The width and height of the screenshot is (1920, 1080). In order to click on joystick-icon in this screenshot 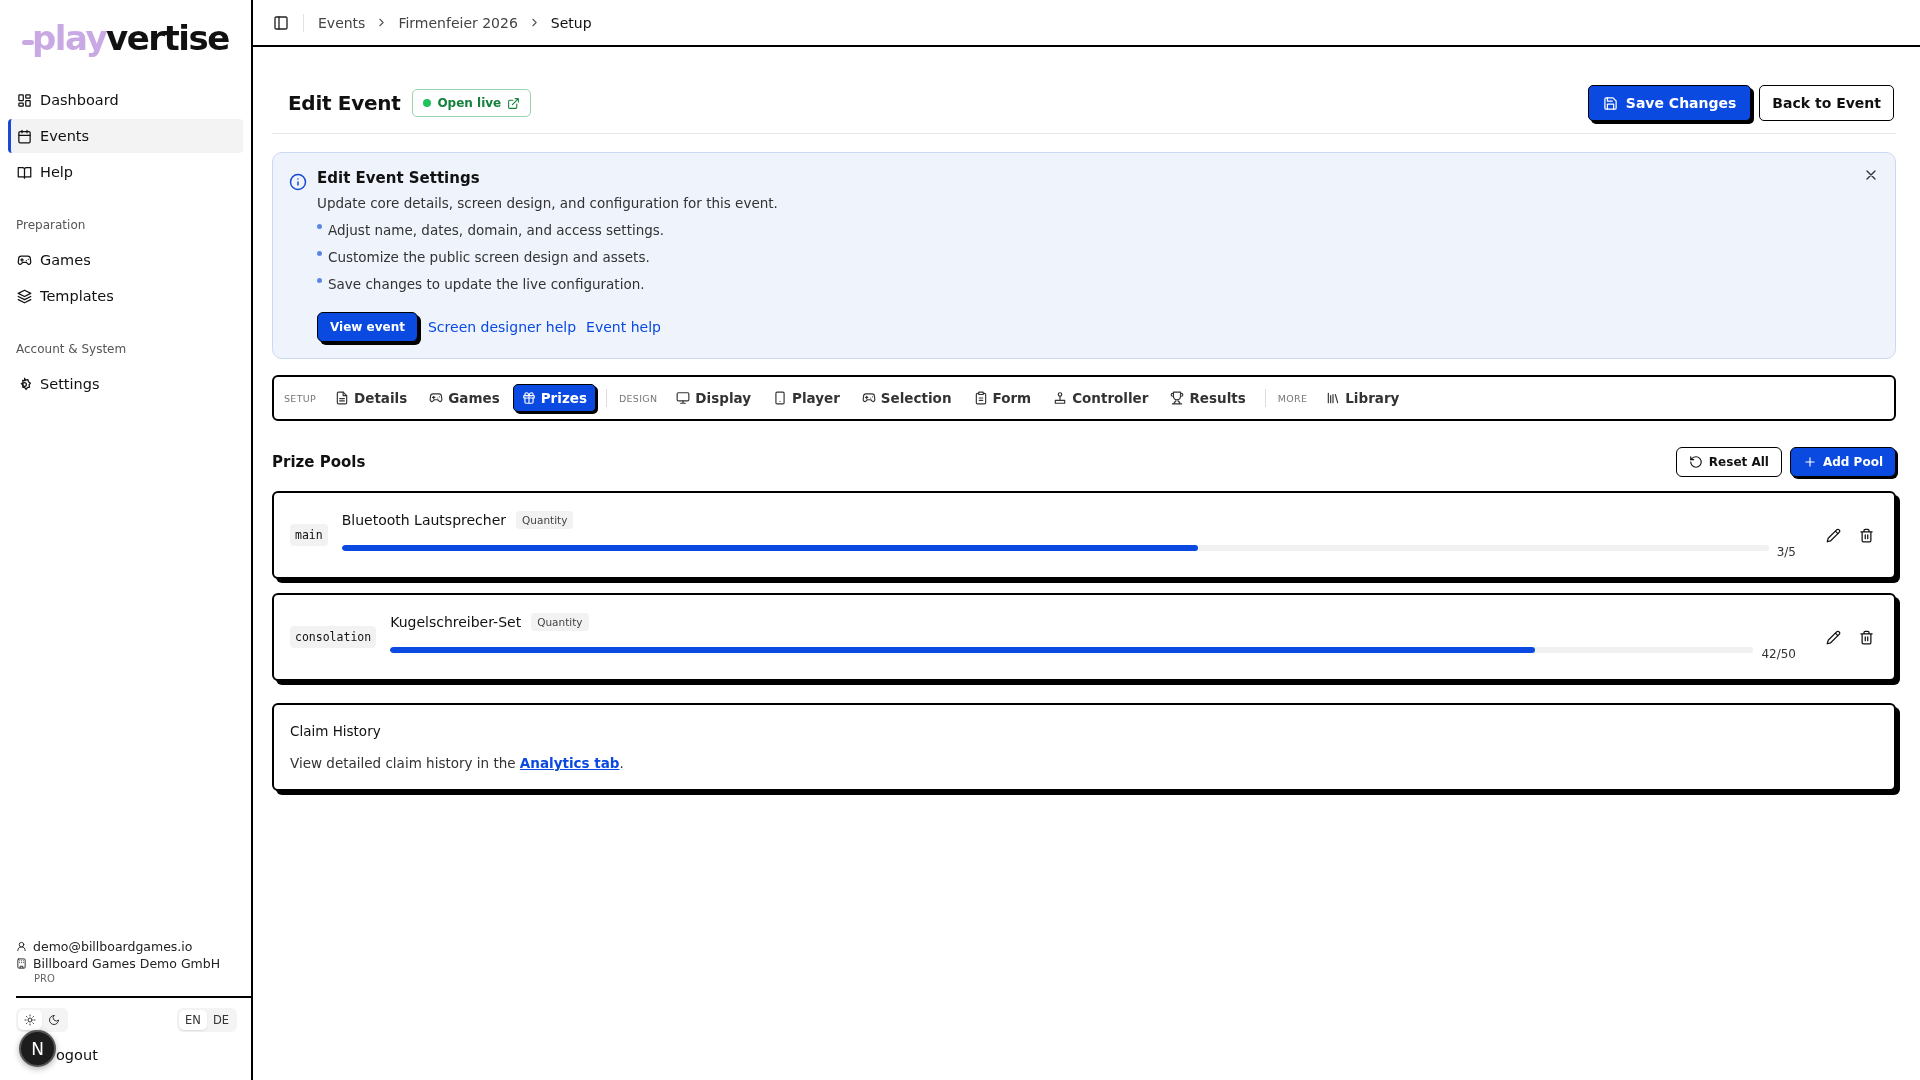, I will do `click(1060, 398)`.